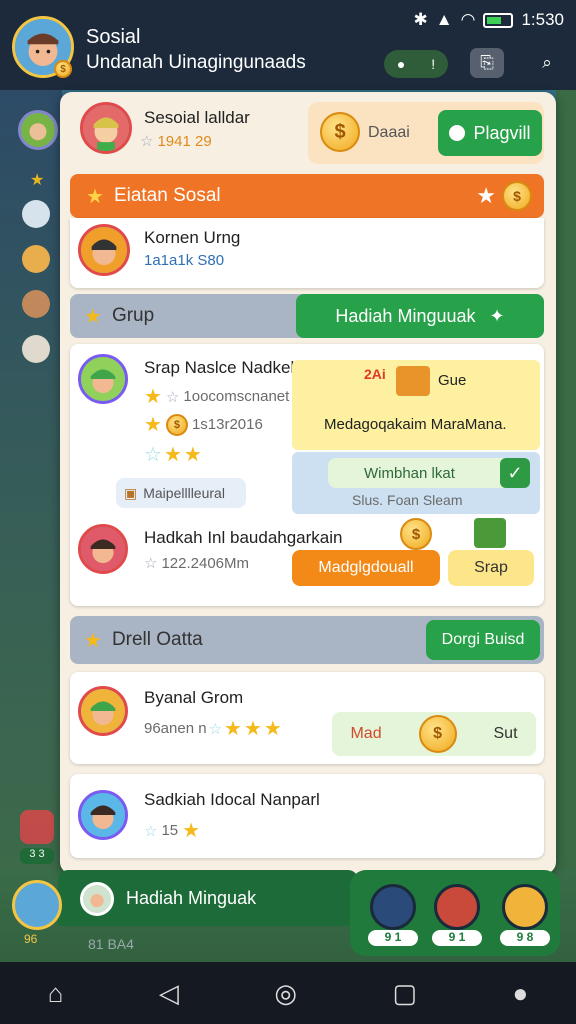 The height and width of the screenshot is (1024, 576). I want to click on puzzle-icon: ▣, so click(131, 492).